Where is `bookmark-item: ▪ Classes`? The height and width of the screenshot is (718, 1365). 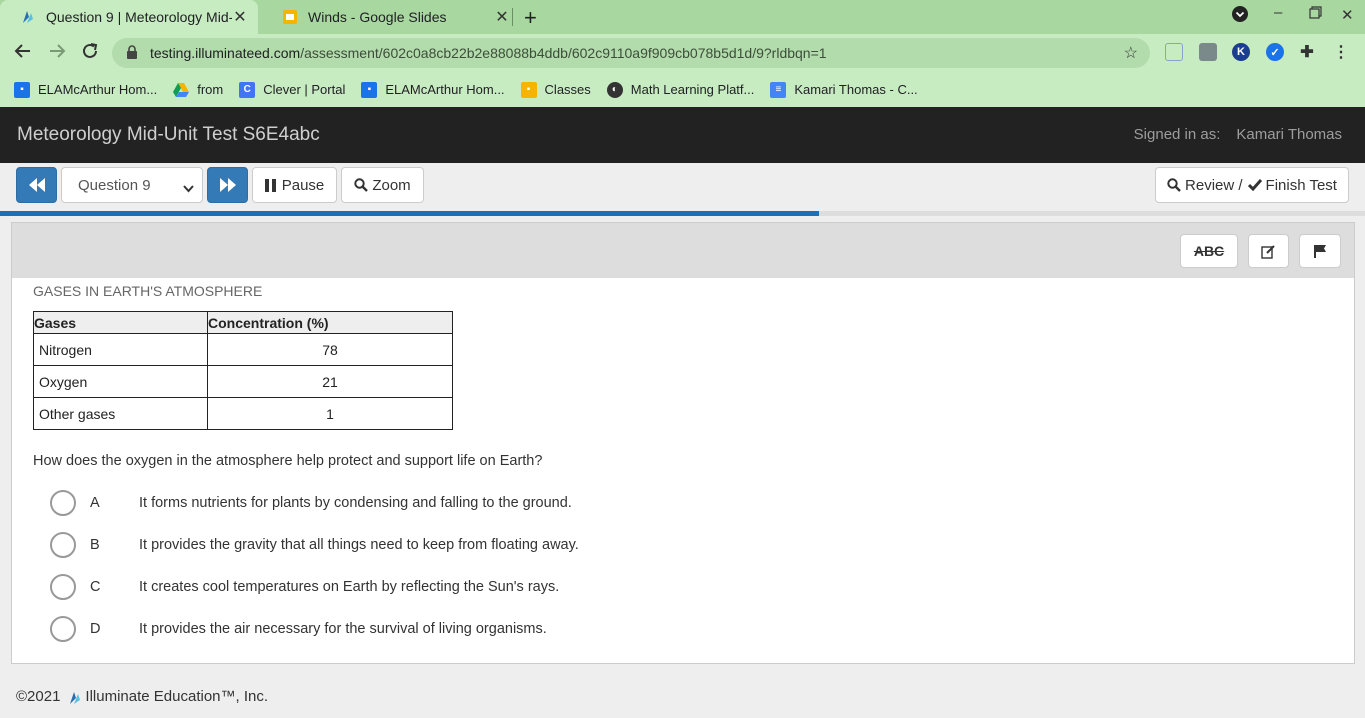 bookmark-item: ▪ Classes is located at coordinates (555, 89).